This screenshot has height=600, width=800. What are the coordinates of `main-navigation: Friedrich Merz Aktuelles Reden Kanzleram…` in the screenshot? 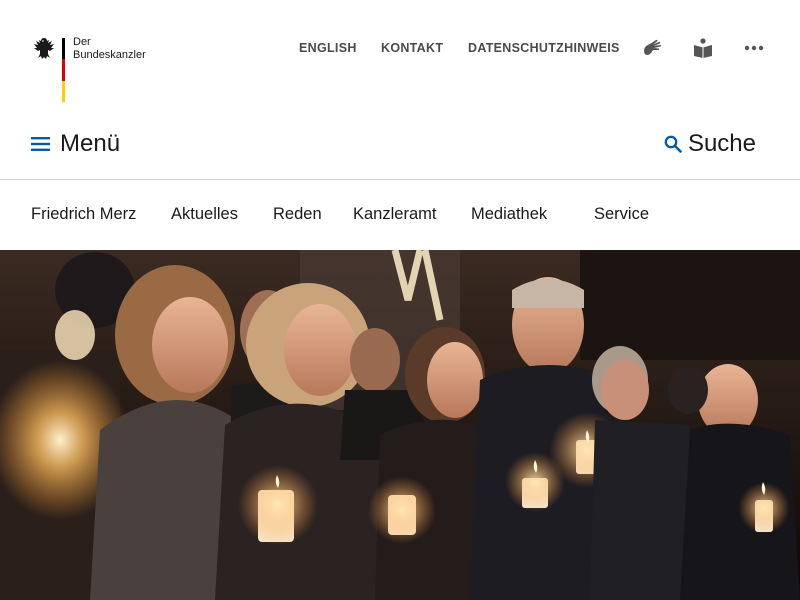 It's located at (400, 215).